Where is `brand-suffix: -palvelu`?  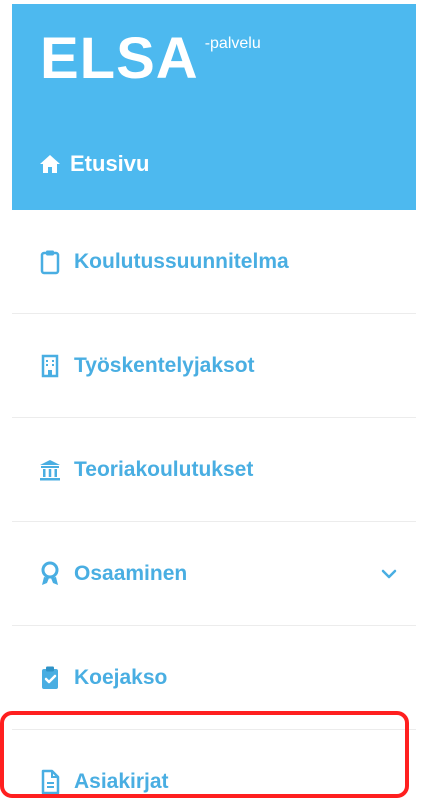
brand-suffix: -palvelu is located at coordinates (232, 43).